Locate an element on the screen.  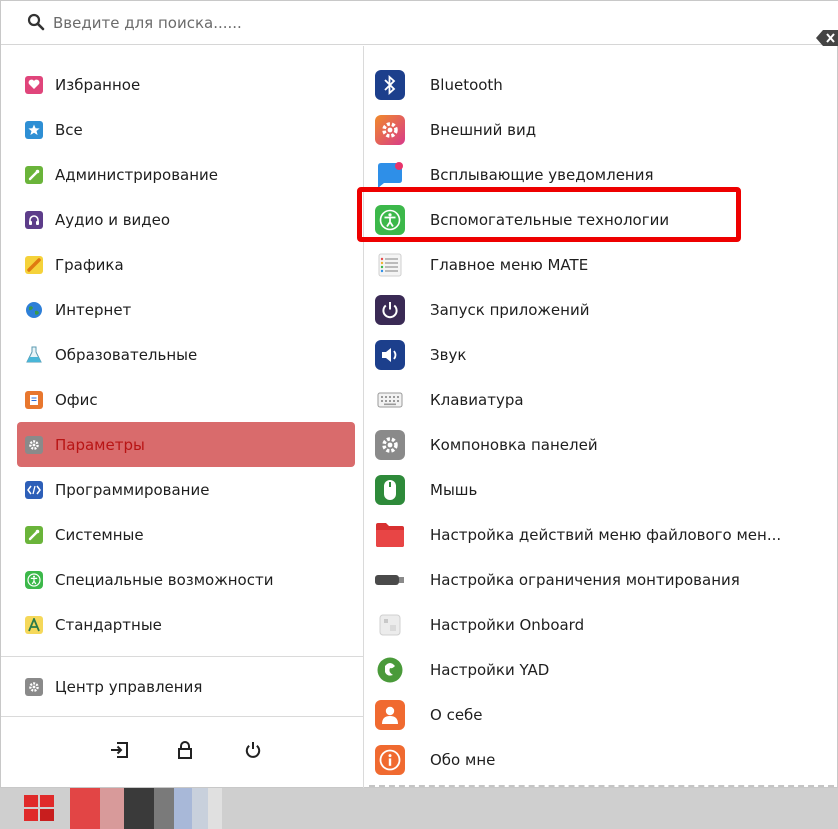
category-label: Аудио и видео is located at coordinates (113, 219).